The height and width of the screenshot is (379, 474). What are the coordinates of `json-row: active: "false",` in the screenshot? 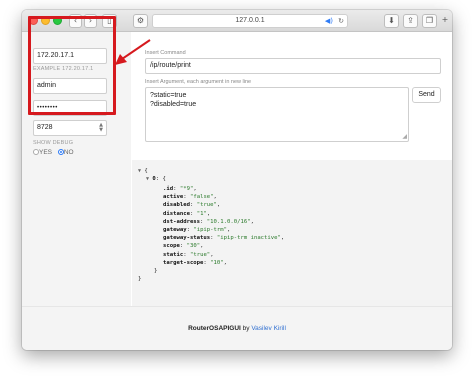 It's located at (190, 197).